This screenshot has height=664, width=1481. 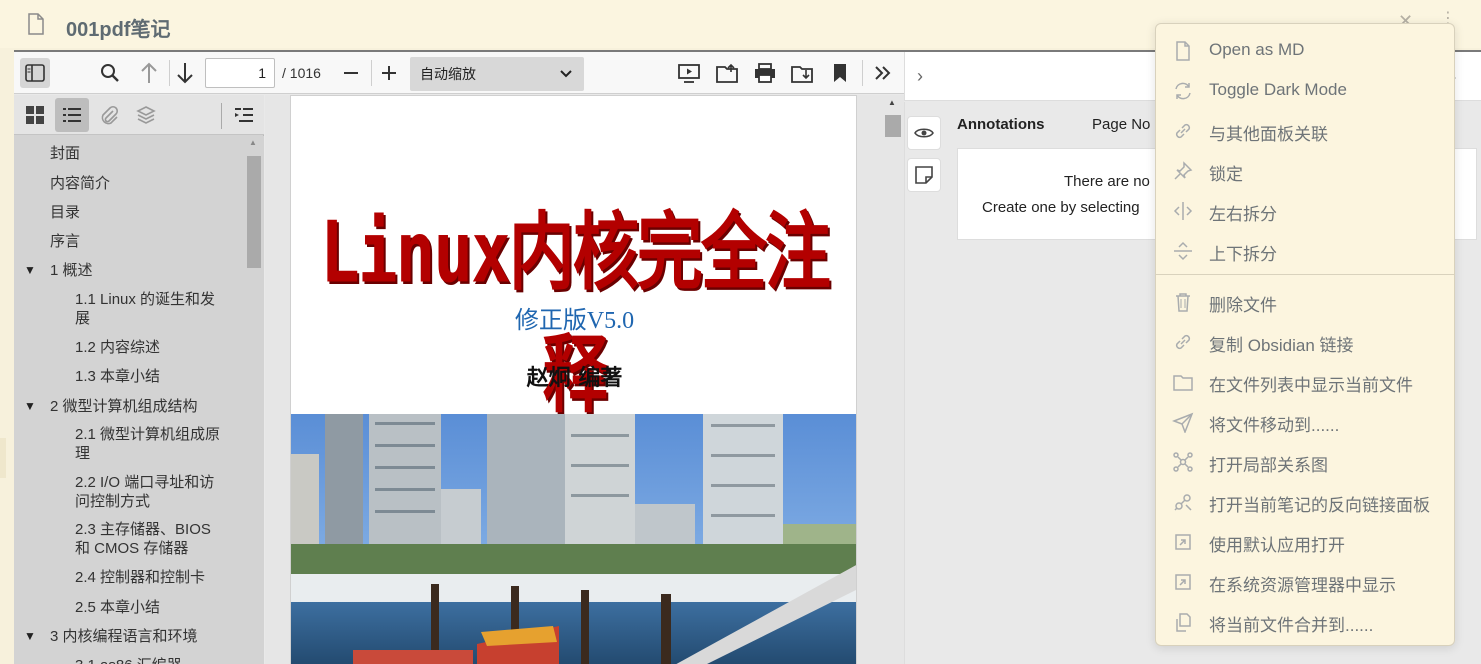 What do you see at coordinates (893, 379) in the screenshot?
I see `page-scrollbar: ▲` at bounding box center [893, 379].